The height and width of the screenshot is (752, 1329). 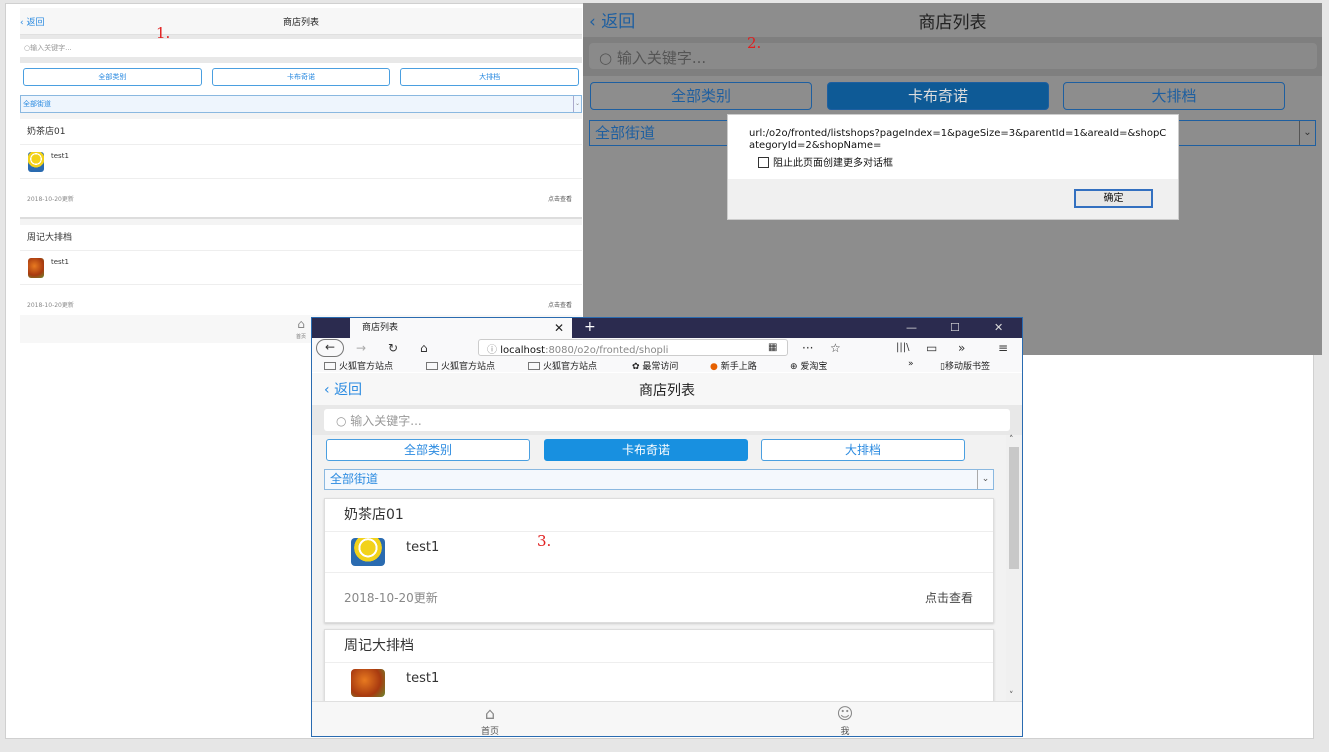 What do you see at coordinates (494, 350) in the screenshot?
I see `info-icon: ⓘ` at bounding box center [494, 350].